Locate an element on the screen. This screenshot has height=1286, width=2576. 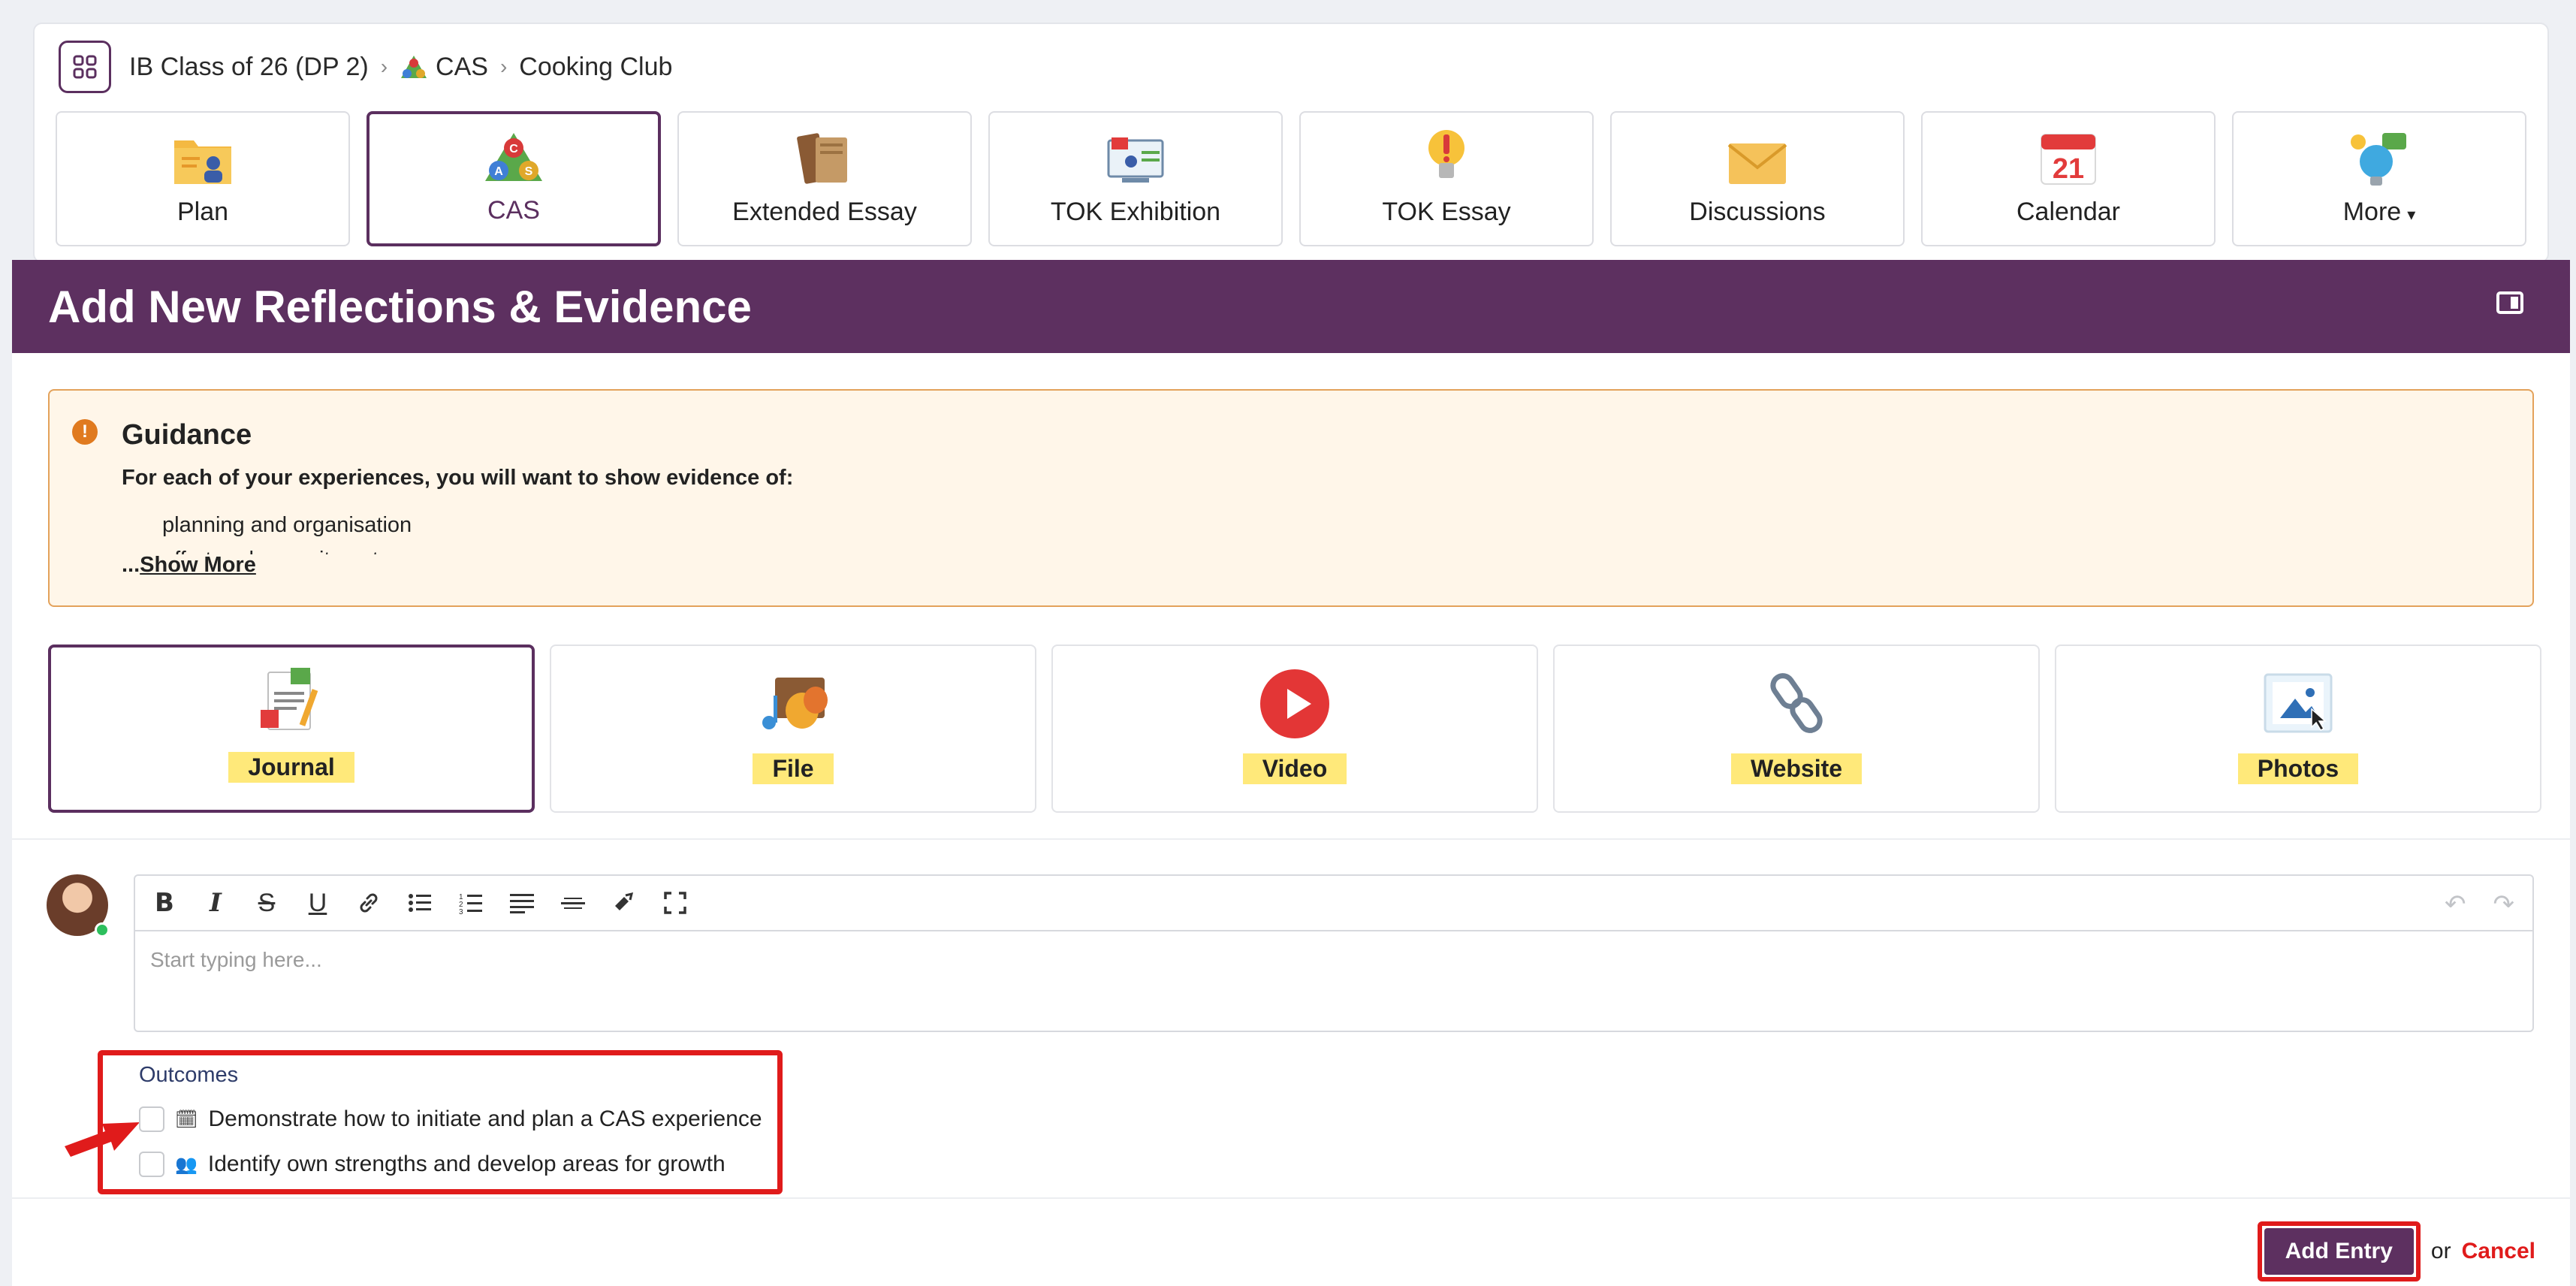
tile-label: CAS is located at coordinates (513, 210).